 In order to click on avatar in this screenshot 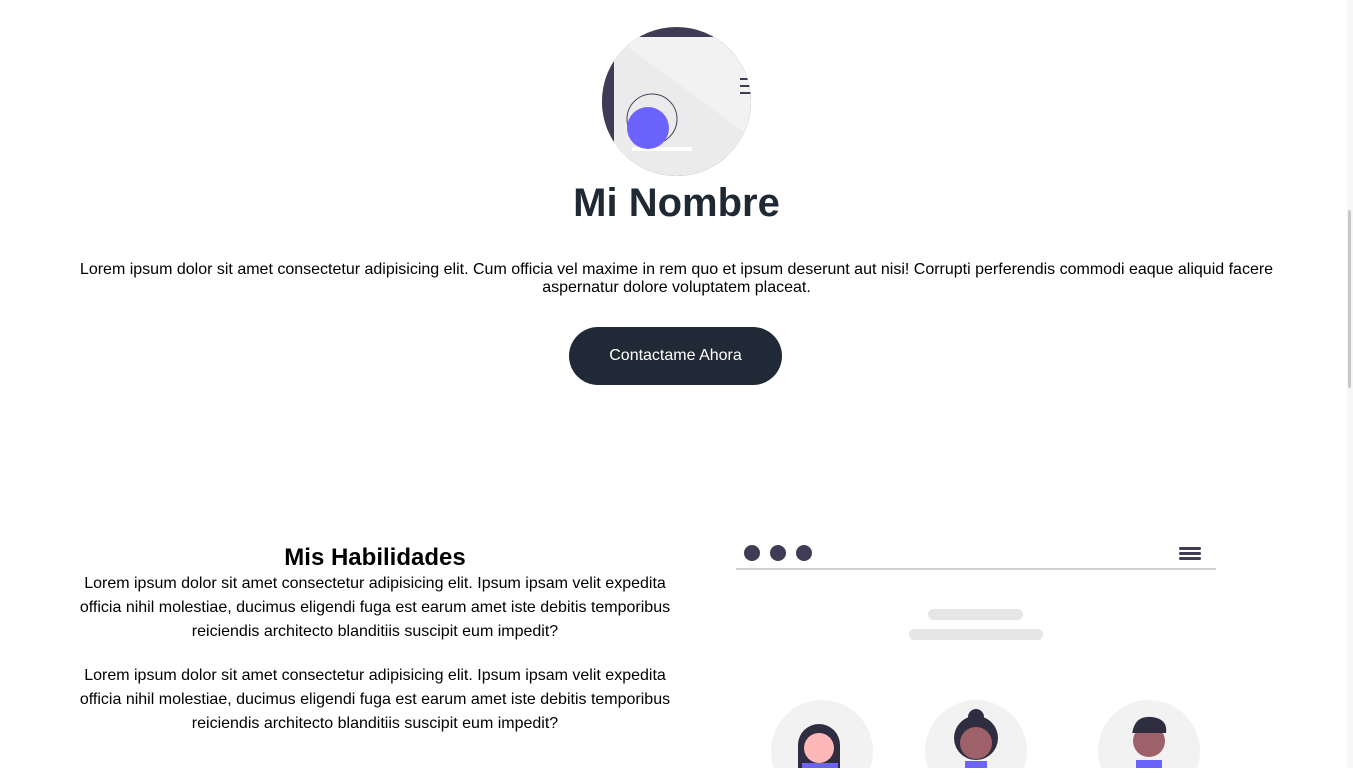, I will do `click(676, 101)`.